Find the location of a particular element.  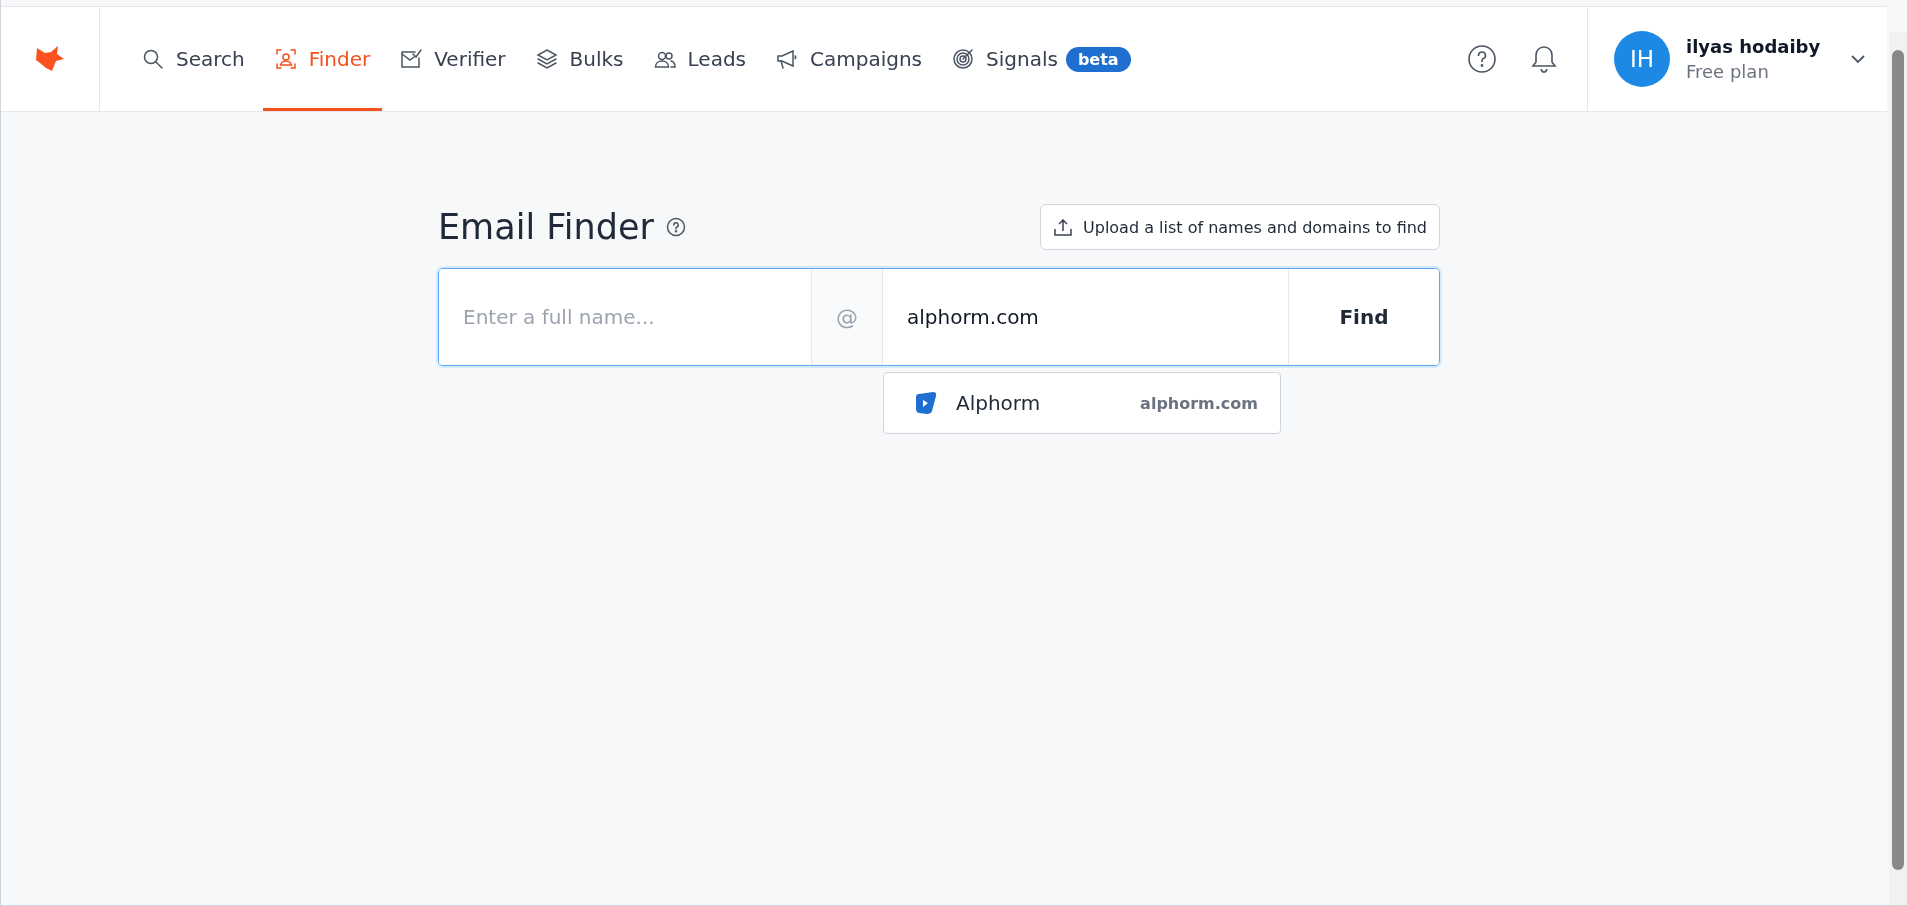

radar-icon is located at coordinates (963, 59).